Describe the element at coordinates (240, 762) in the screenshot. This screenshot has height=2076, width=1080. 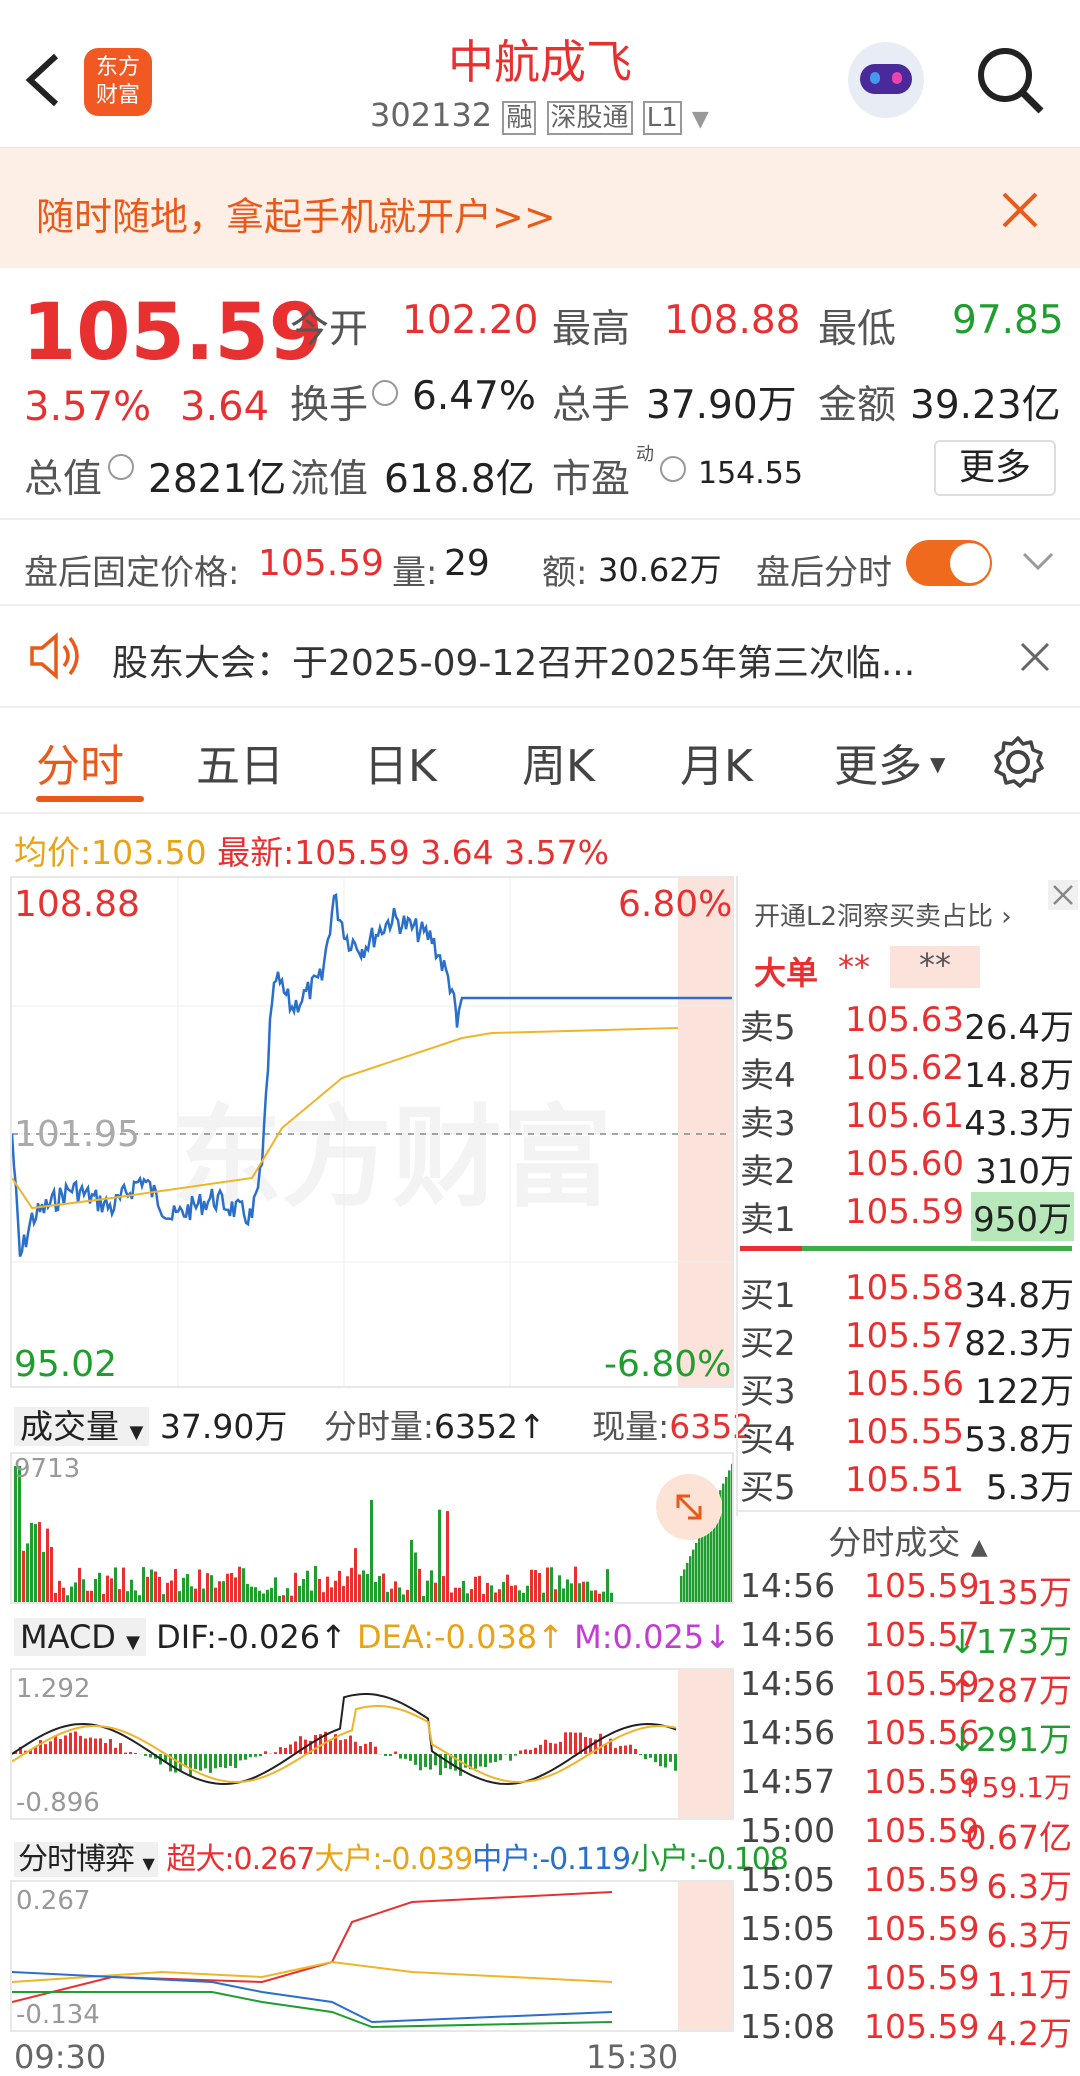
I see `tab-five-day: 五日` at that location.